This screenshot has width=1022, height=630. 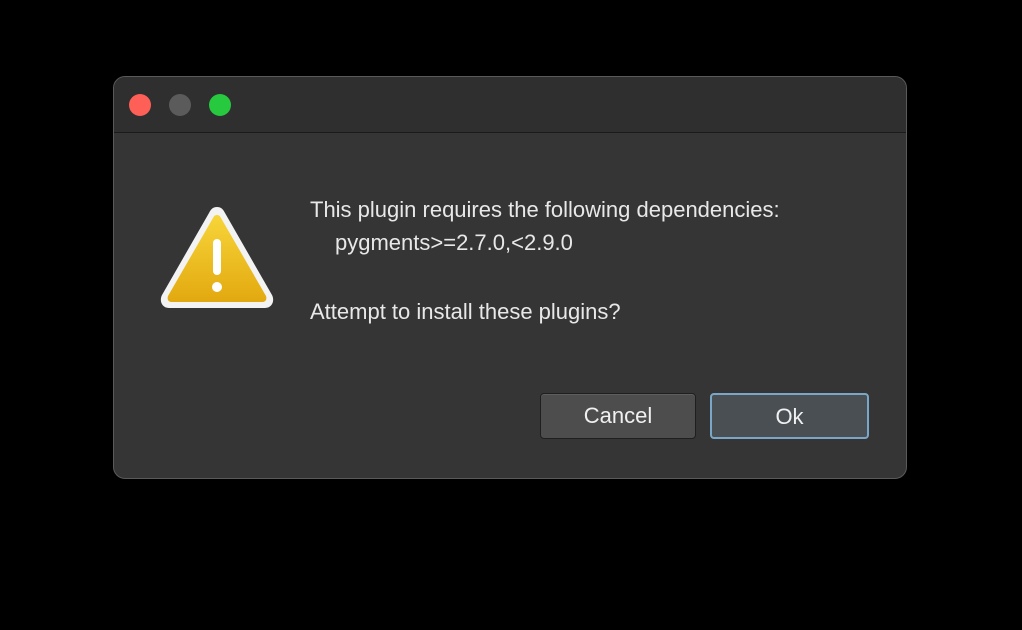 What do you see at coordinates (217, 257) in the screenshot?
I see `warning-icon` at bounding box center [217, 257].